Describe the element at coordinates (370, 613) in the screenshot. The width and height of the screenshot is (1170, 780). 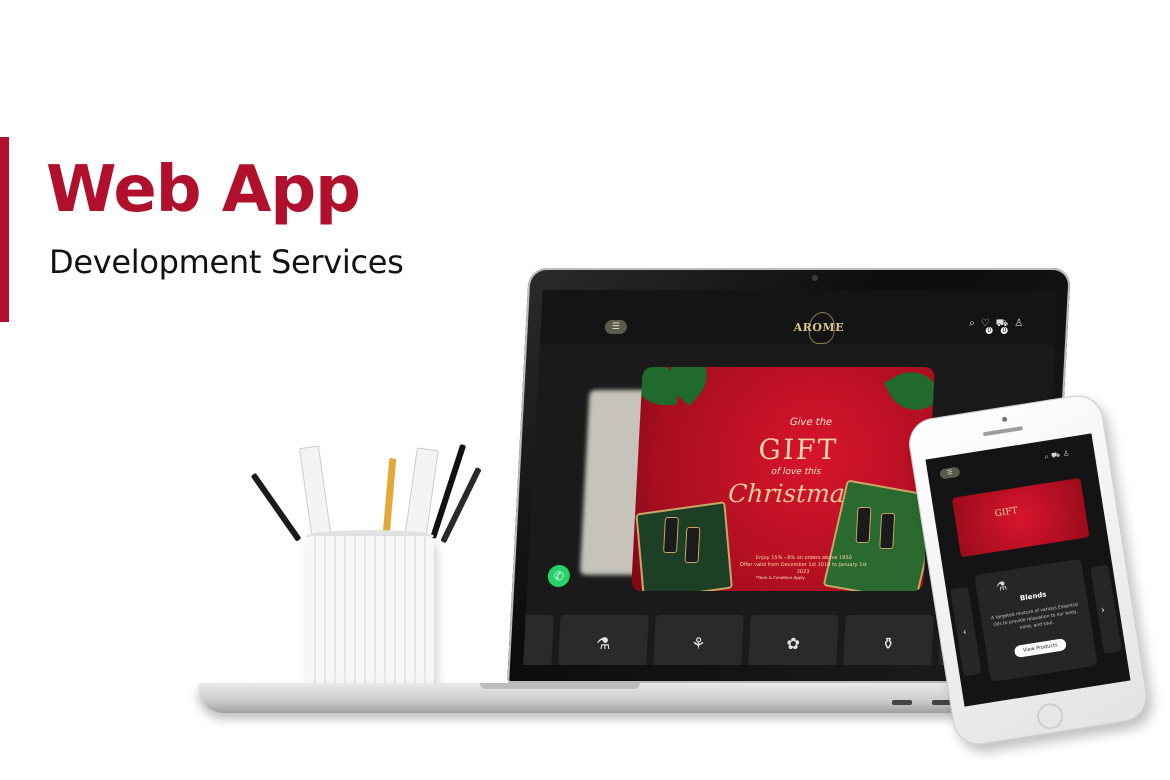
I see `pencil-holder` at that location.